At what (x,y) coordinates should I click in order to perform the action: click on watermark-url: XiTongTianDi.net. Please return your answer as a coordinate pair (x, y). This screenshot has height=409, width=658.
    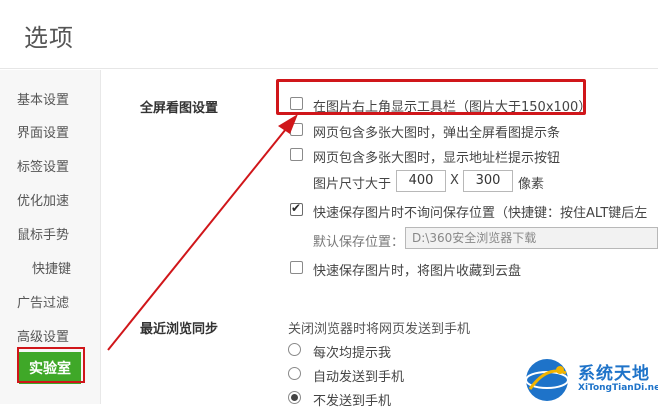
    Looking at the image, I should click on (618, 388).